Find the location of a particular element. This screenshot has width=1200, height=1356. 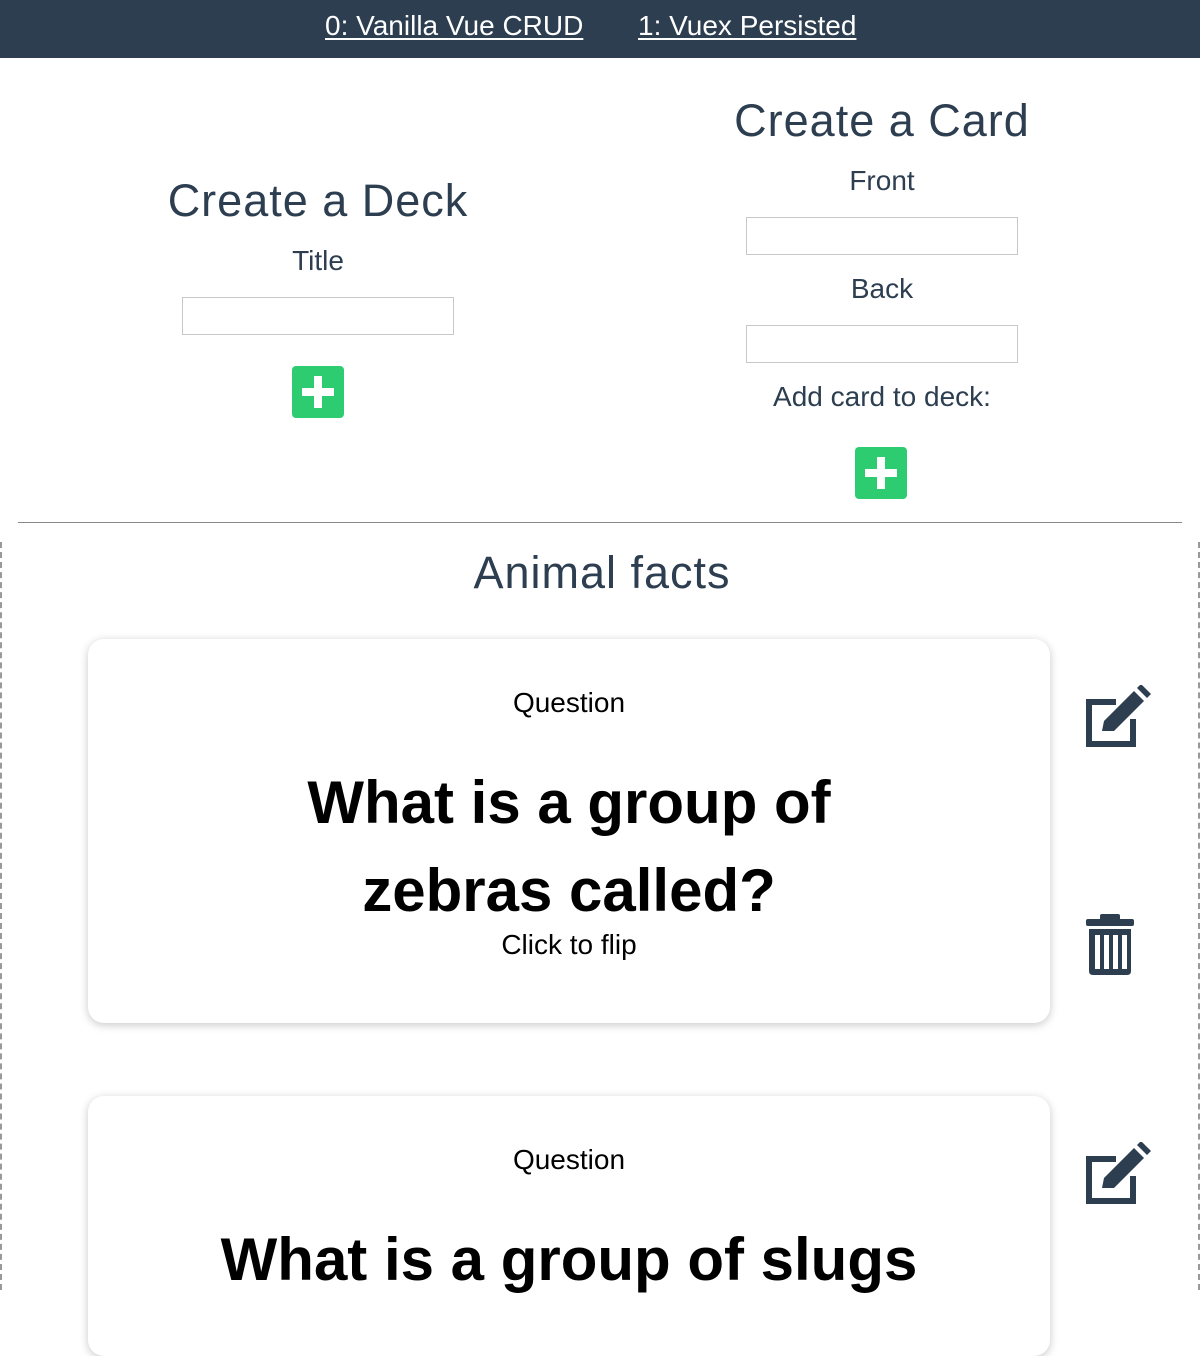

add-to-deck-label: Add card to deck: is located at coordinates (882, 396).